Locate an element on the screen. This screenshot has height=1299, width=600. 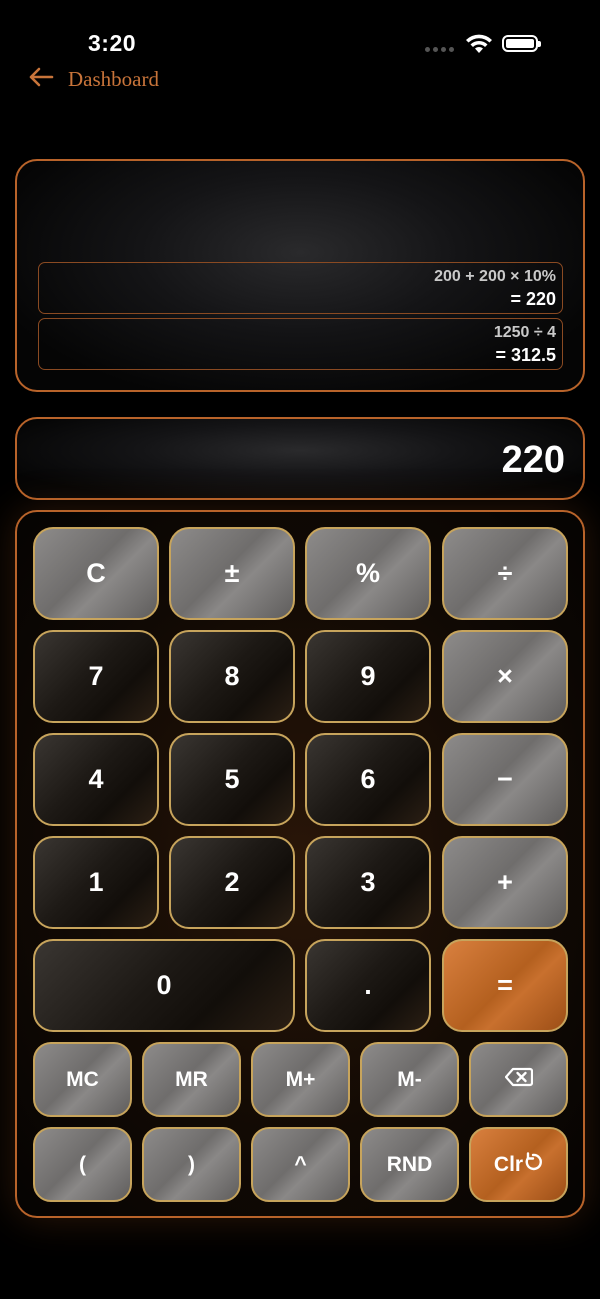
refresh-icon is located at coordinates (533, 1164).